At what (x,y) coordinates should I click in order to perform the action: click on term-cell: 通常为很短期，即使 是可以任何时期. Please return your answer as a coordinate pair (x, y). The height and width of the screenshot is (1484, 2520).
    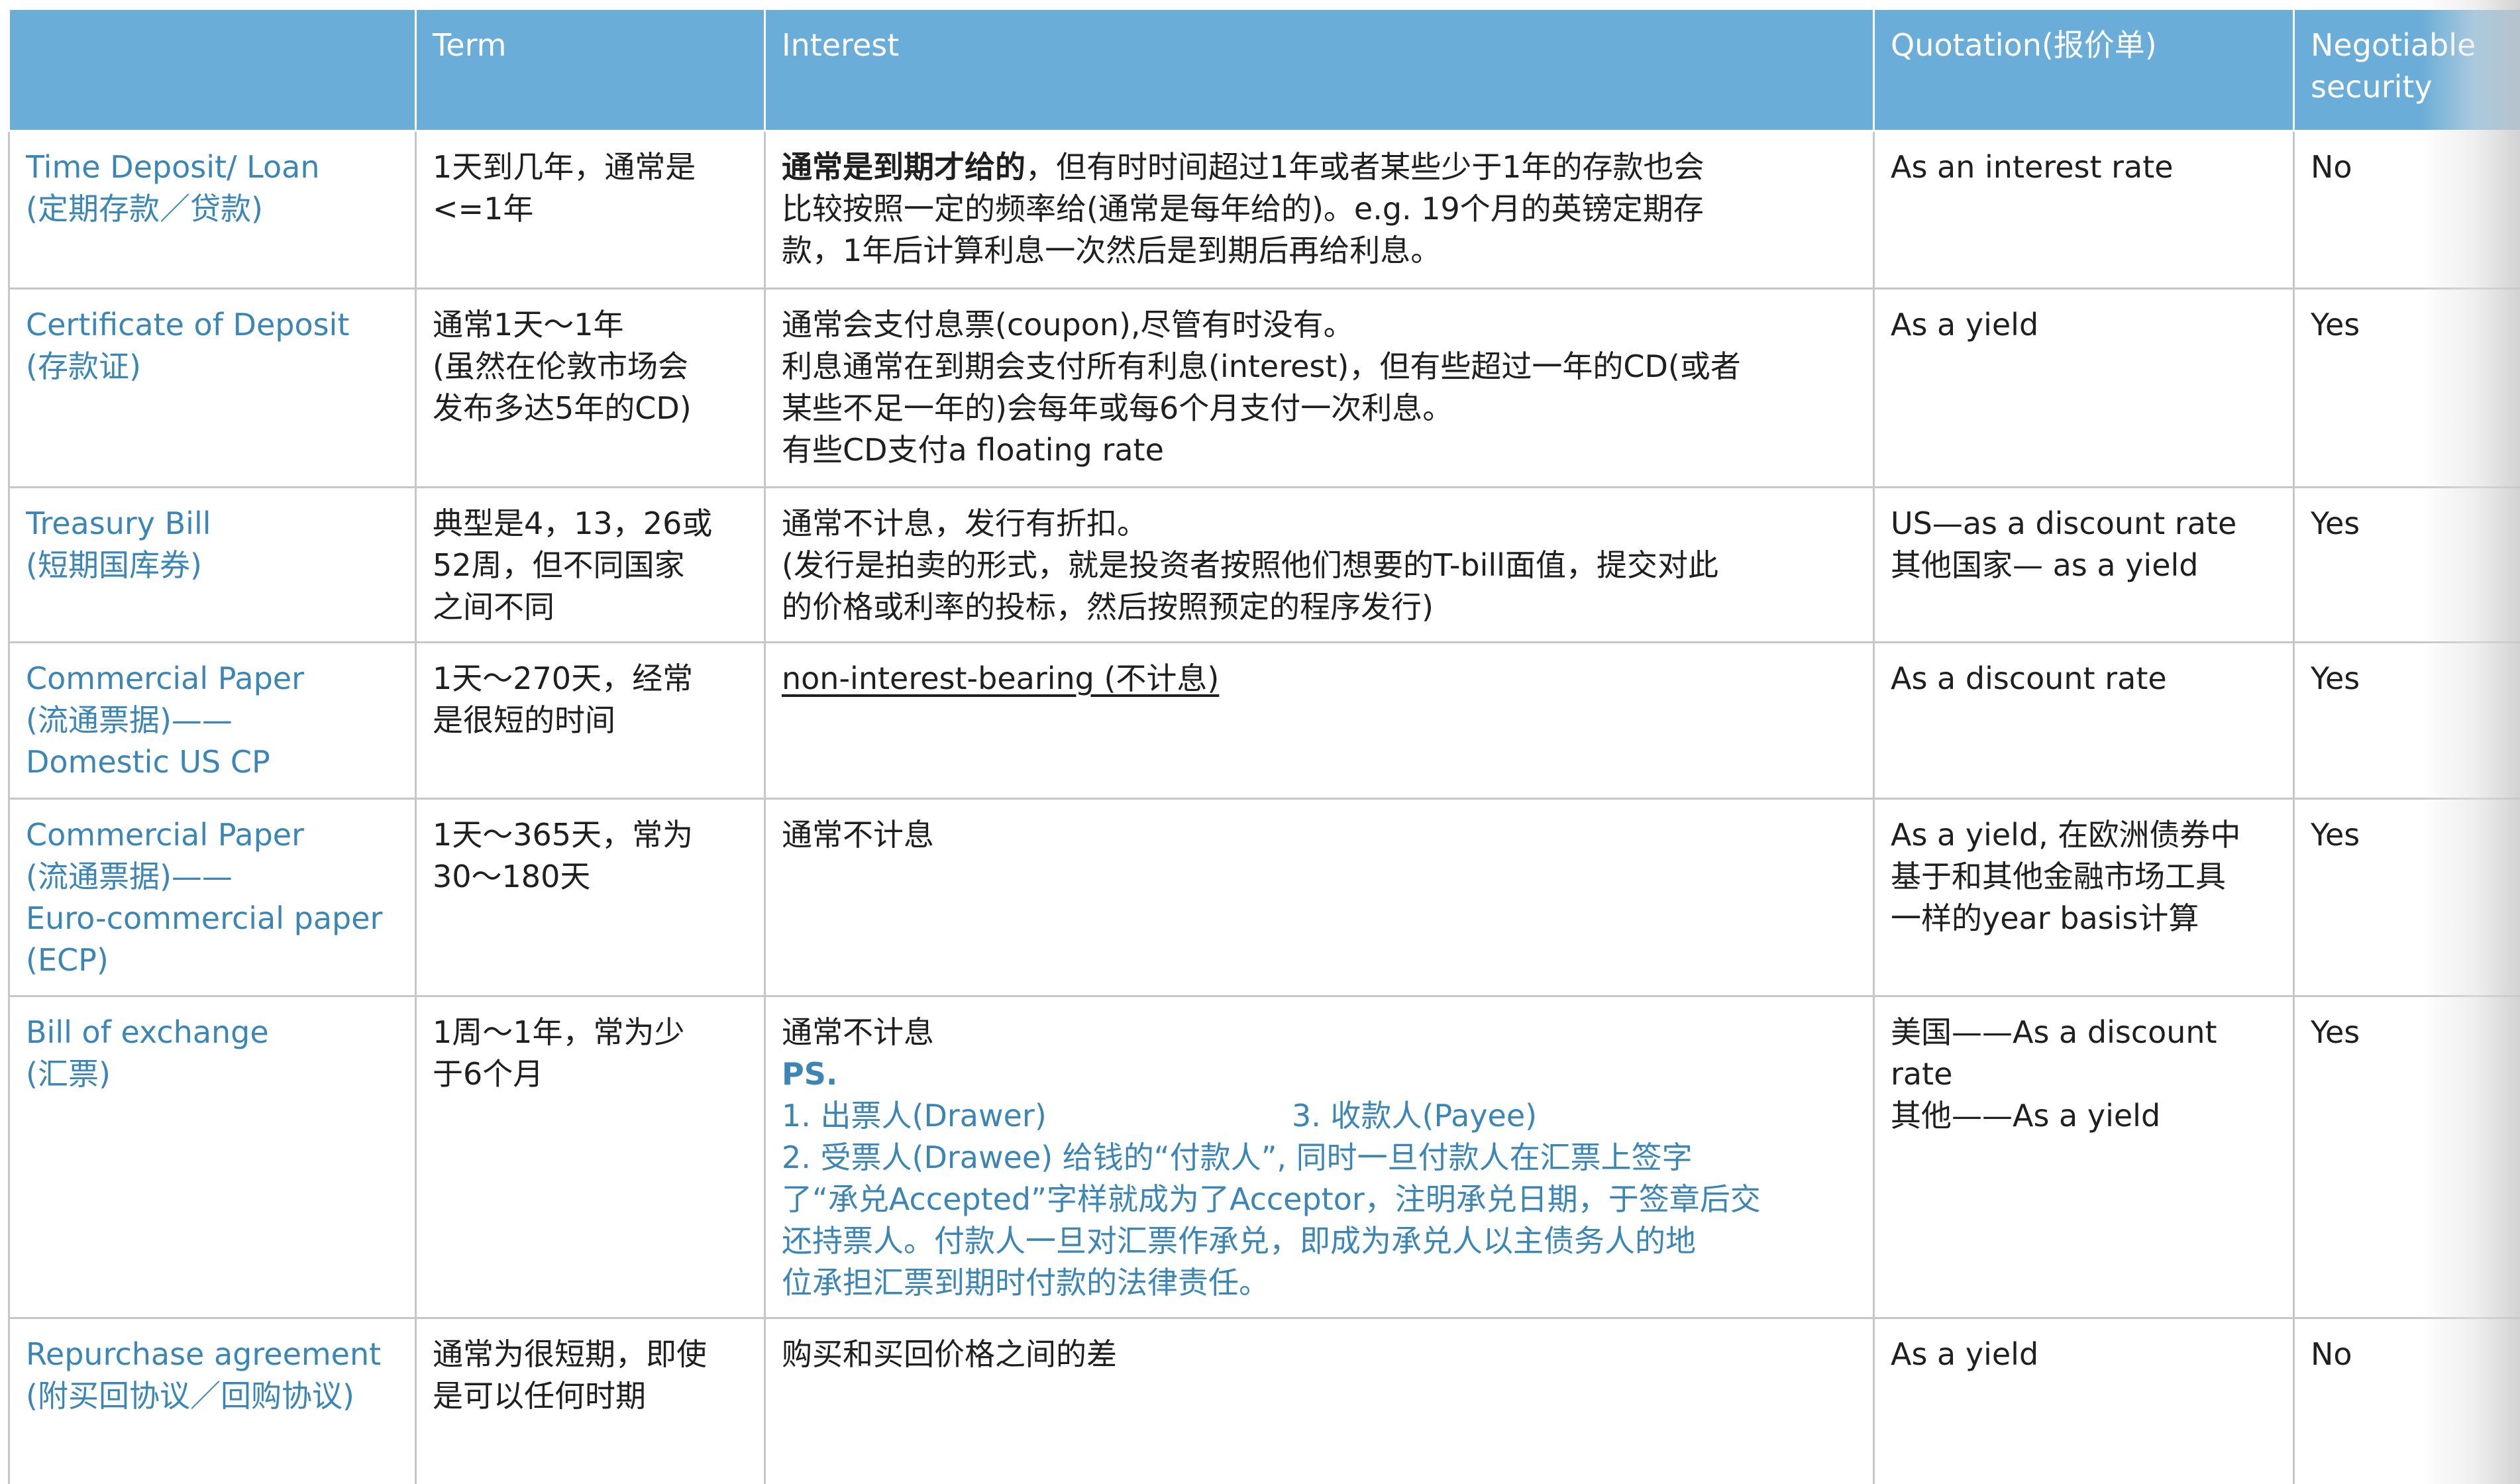
    Looking at the image, I should click on (590, 1400).